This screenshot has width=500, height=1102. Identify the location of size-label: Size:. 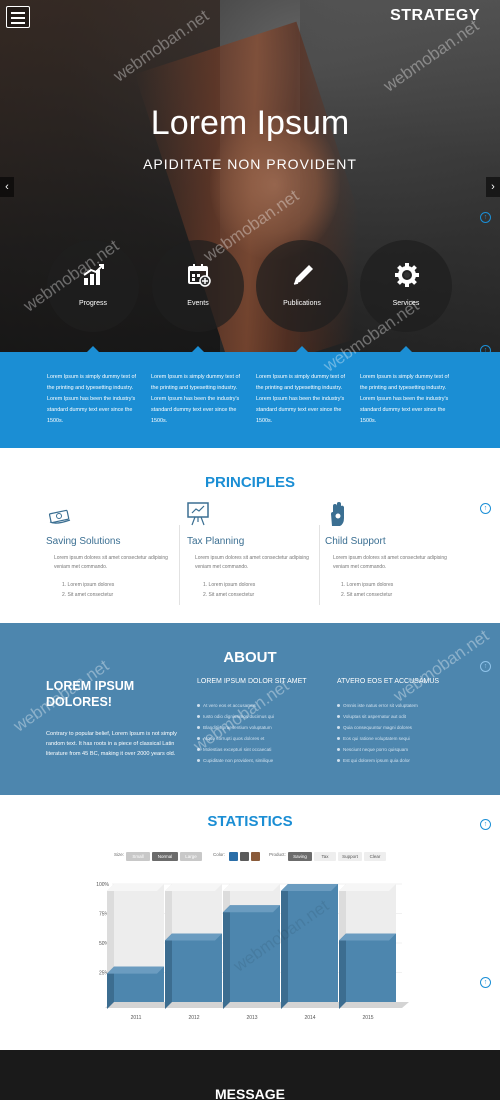
(119, 854).